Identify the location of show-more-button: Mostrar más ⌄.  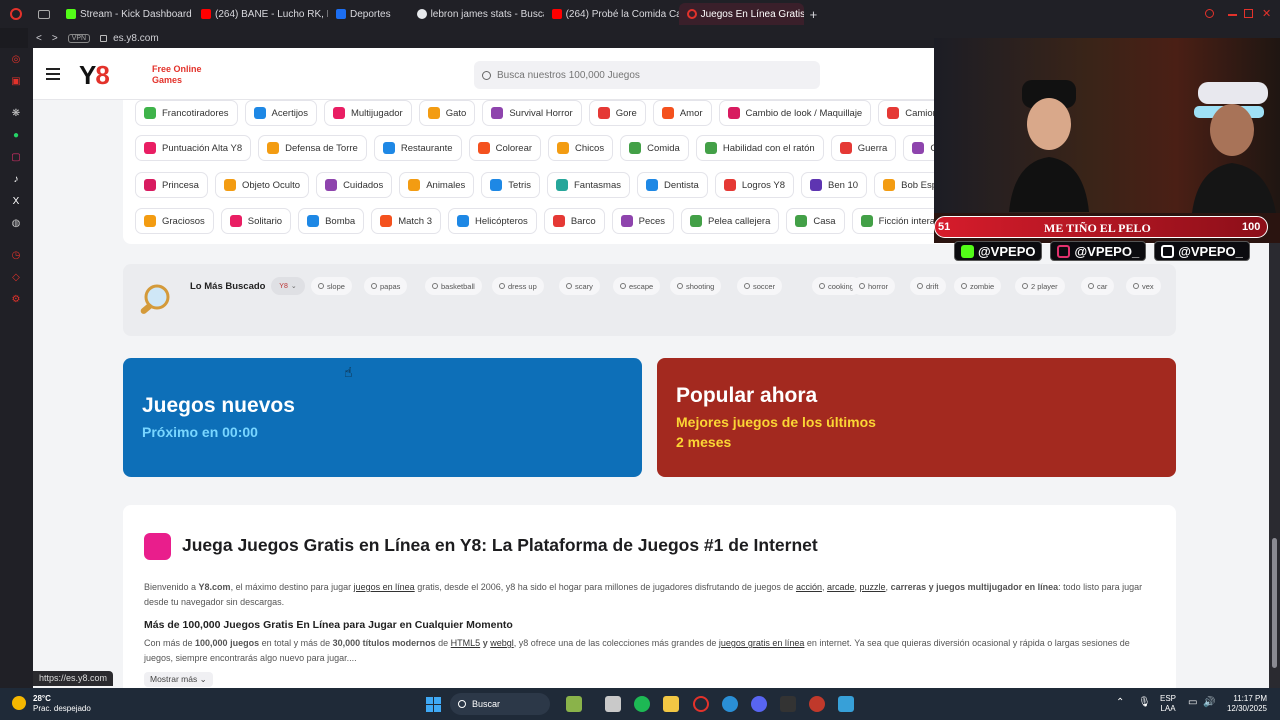
(178, 679).